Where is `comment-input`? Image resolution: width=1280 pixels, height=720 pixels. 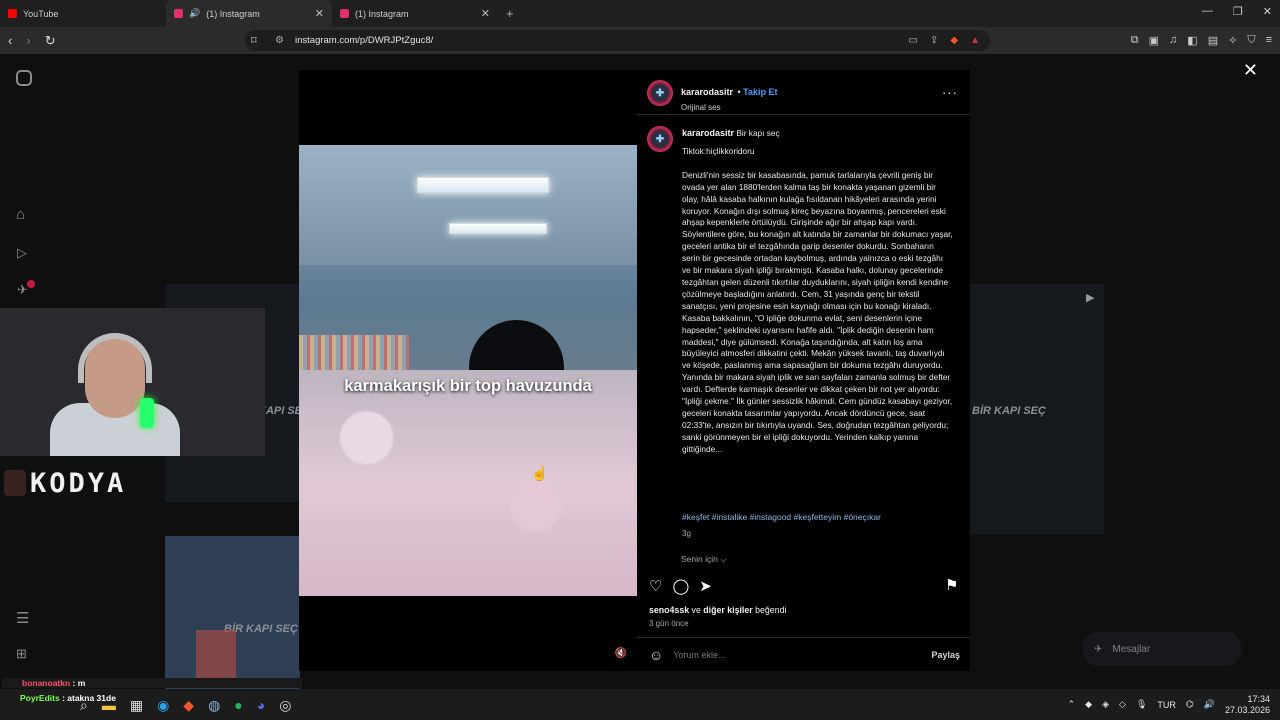 comment-input is located at coordinates (793, 654).